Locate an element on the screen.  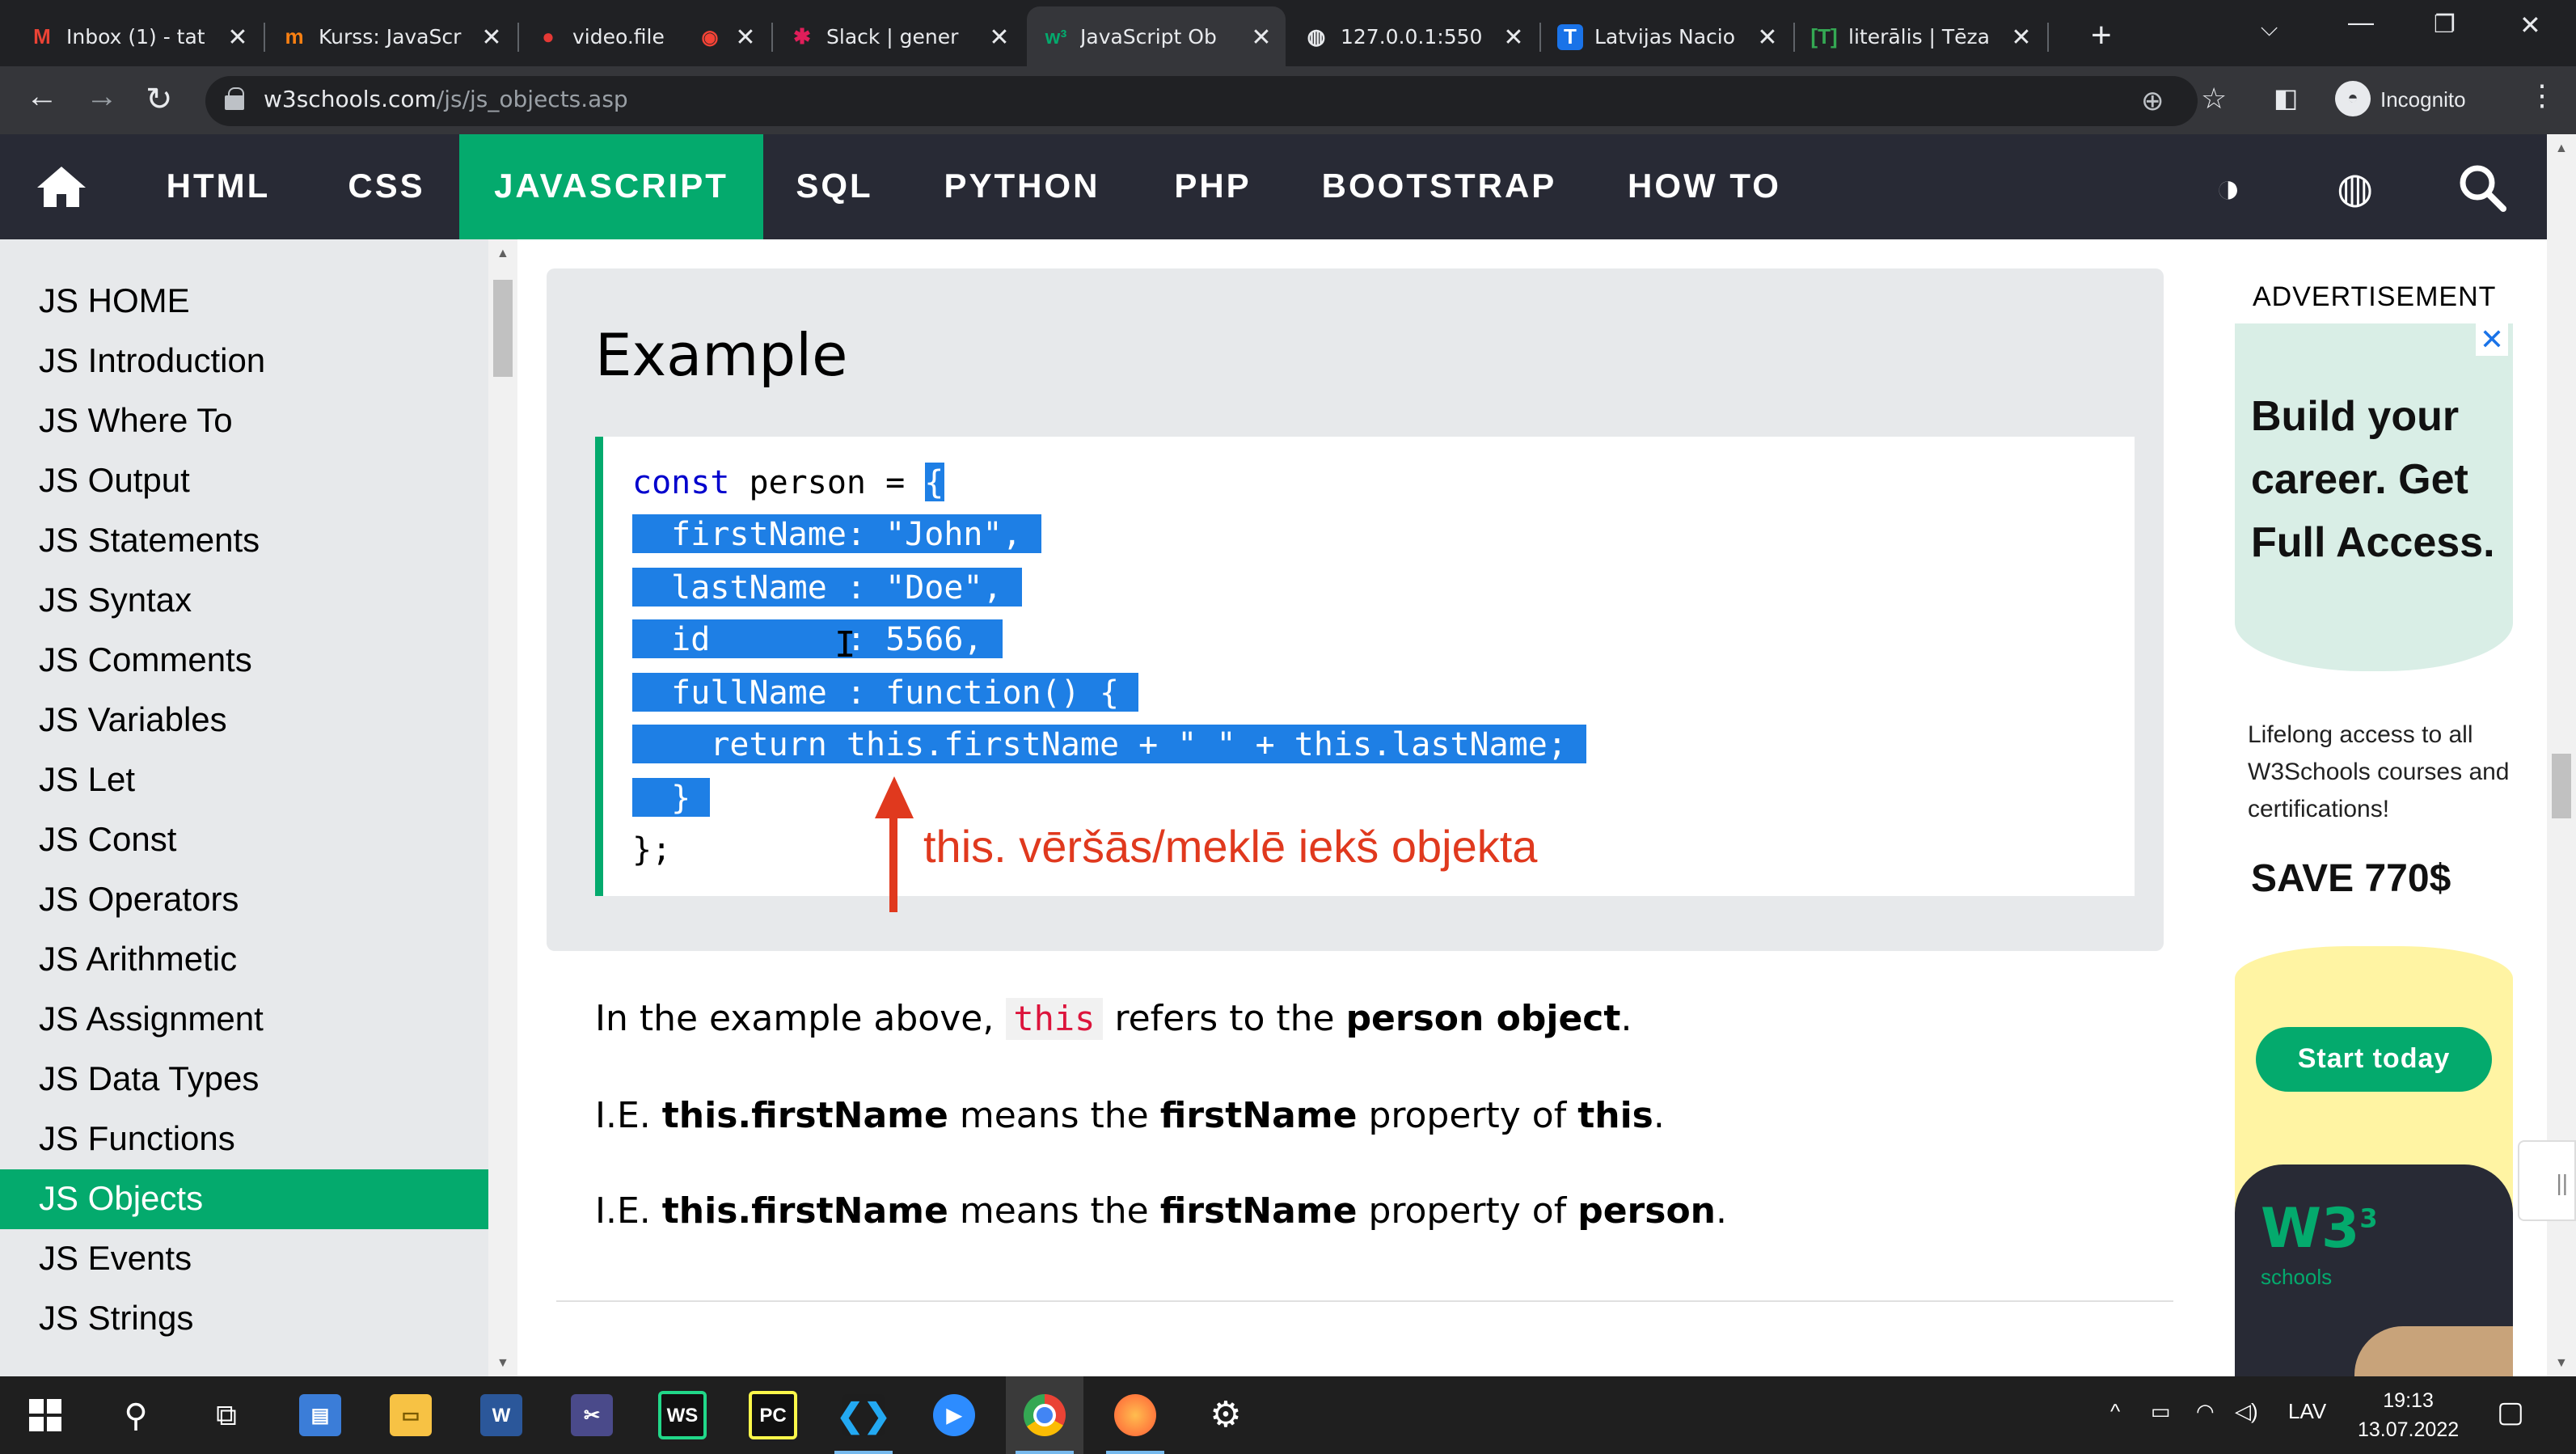
search-icon is located at coordinates (2482, 187).